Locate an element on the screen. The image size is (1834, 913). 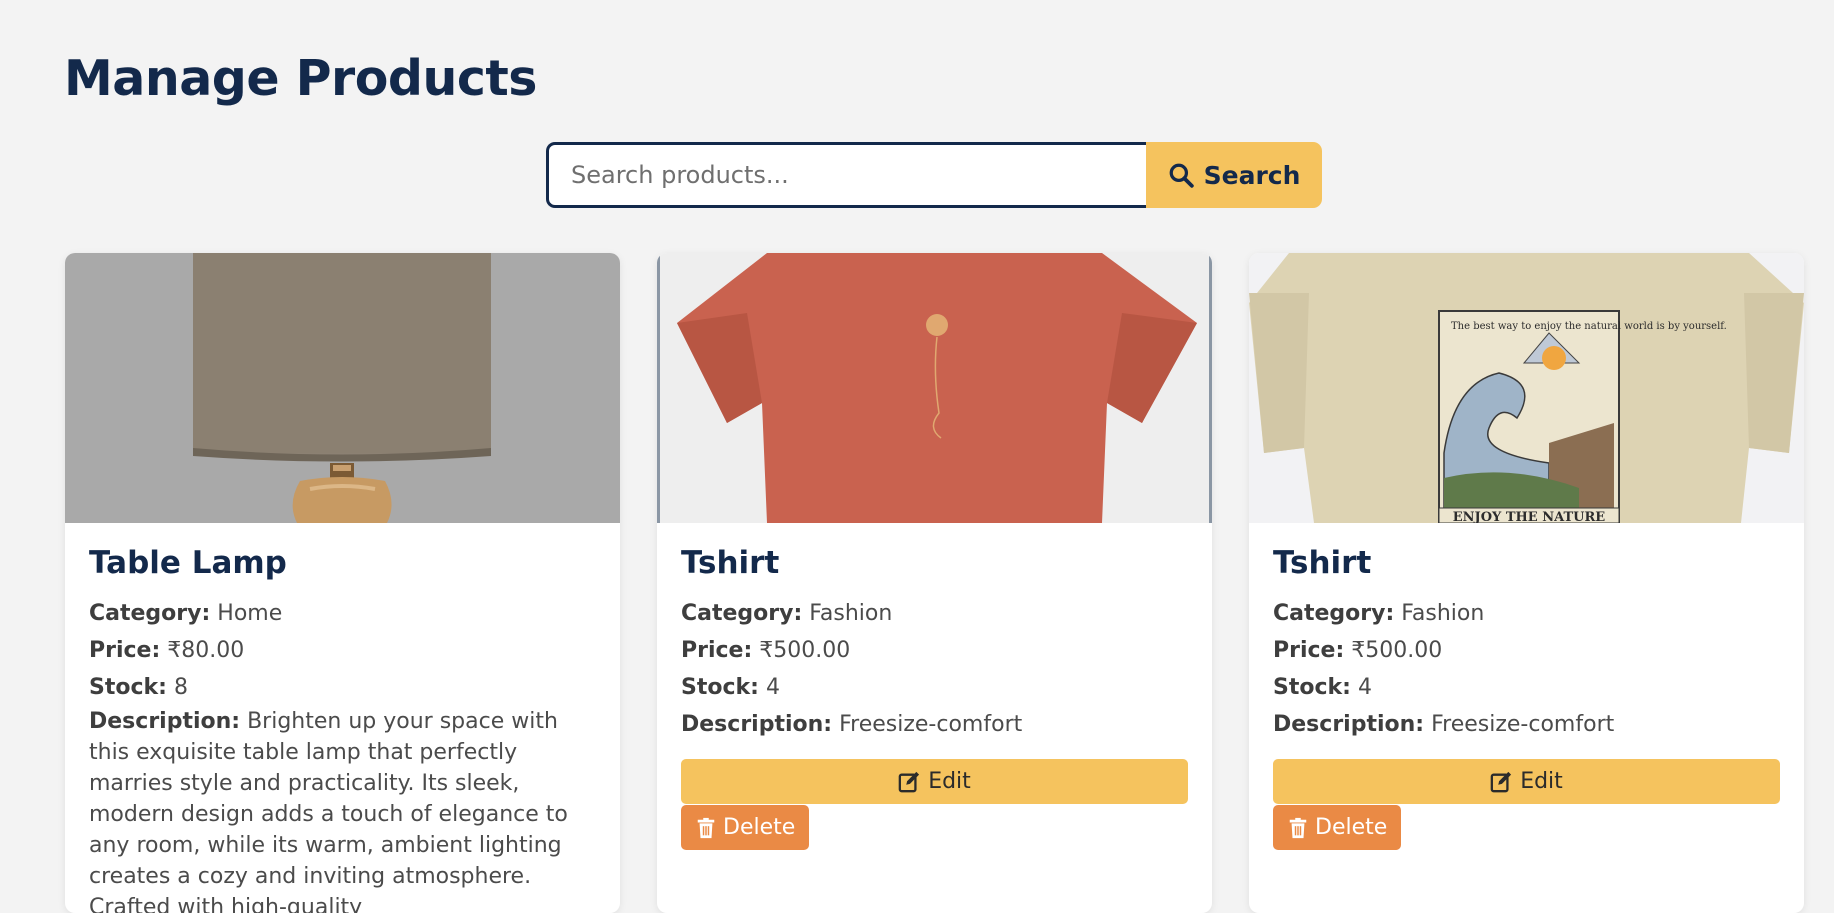
search-button: Search is located at coordinates (1234, 175).